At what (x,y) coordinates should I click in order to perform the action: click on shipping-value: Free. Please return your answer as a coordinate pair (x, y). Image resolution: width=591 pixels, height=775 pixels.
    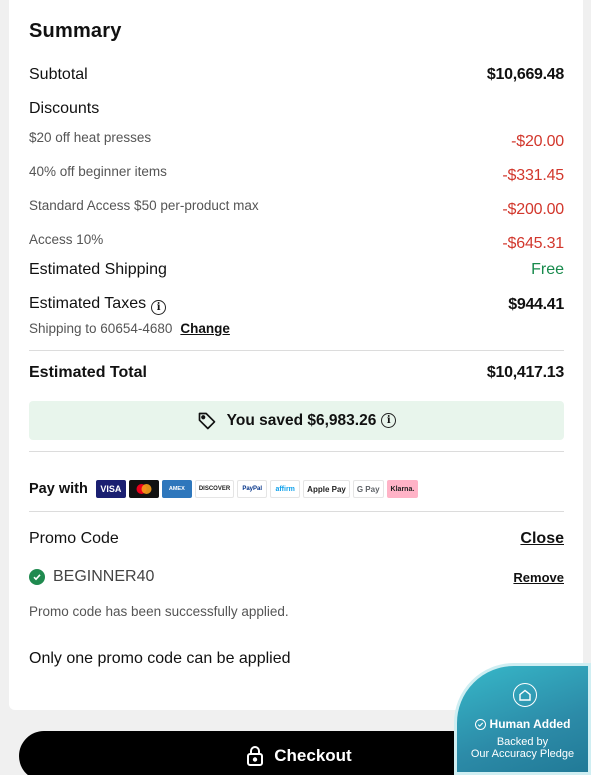
    Looking at the image, I should click on (547, 269).